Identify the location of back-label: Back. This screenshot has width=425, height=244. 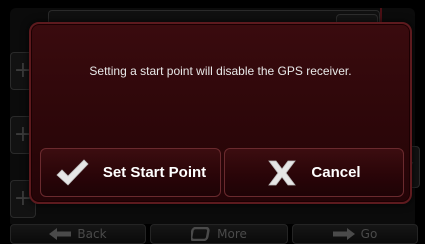
(92, 234).